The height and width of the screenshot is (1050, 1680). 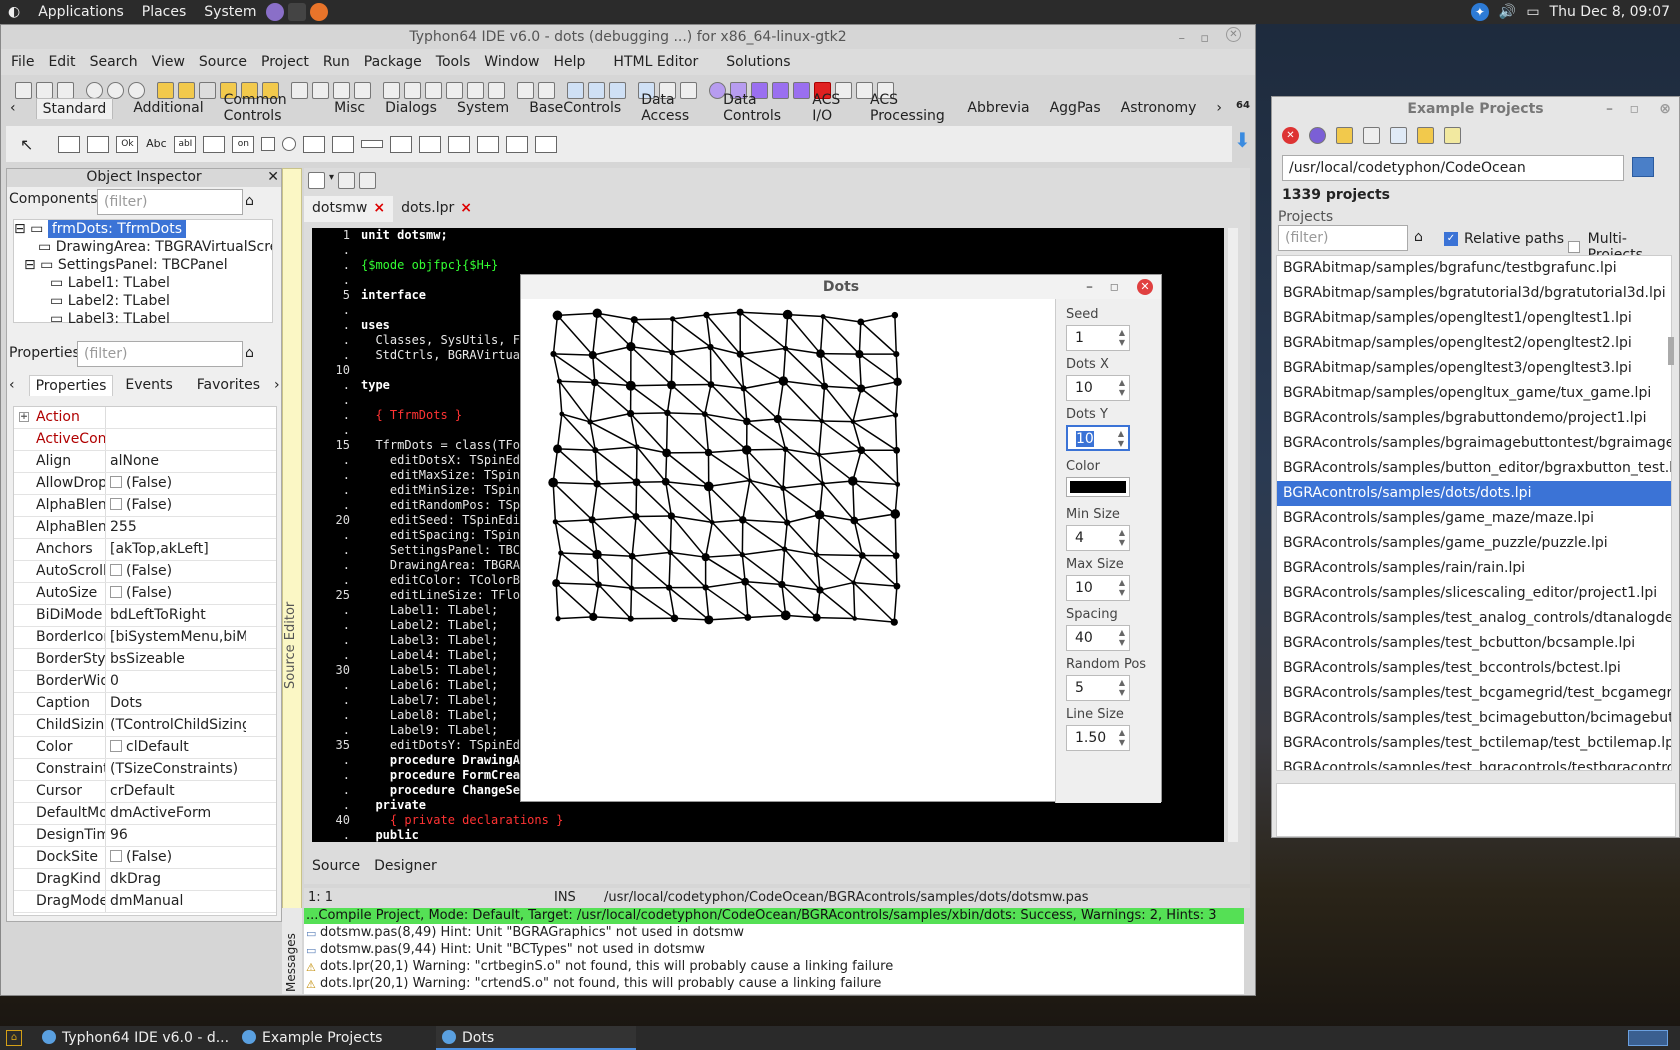 What do you see at coordinates (143, 265) in the screenshot?
I see `tree-item: ⊟ ▭ SettingsPanel: TBCPanel` at bounding box center [143, 265].